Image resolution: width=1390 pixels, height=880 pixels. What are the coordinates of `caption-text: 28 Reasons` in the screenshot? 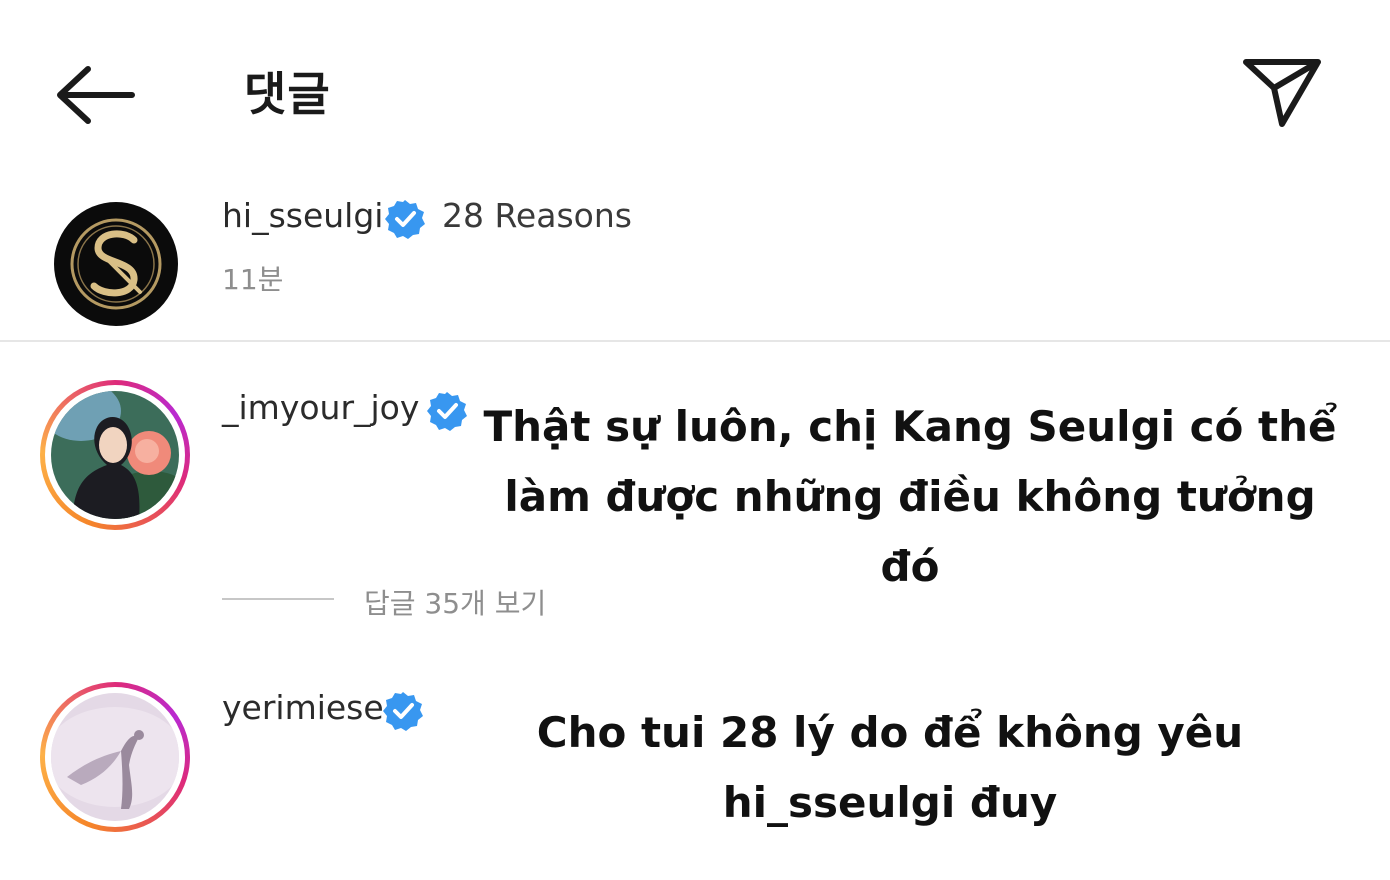 It's located at (537, 215).